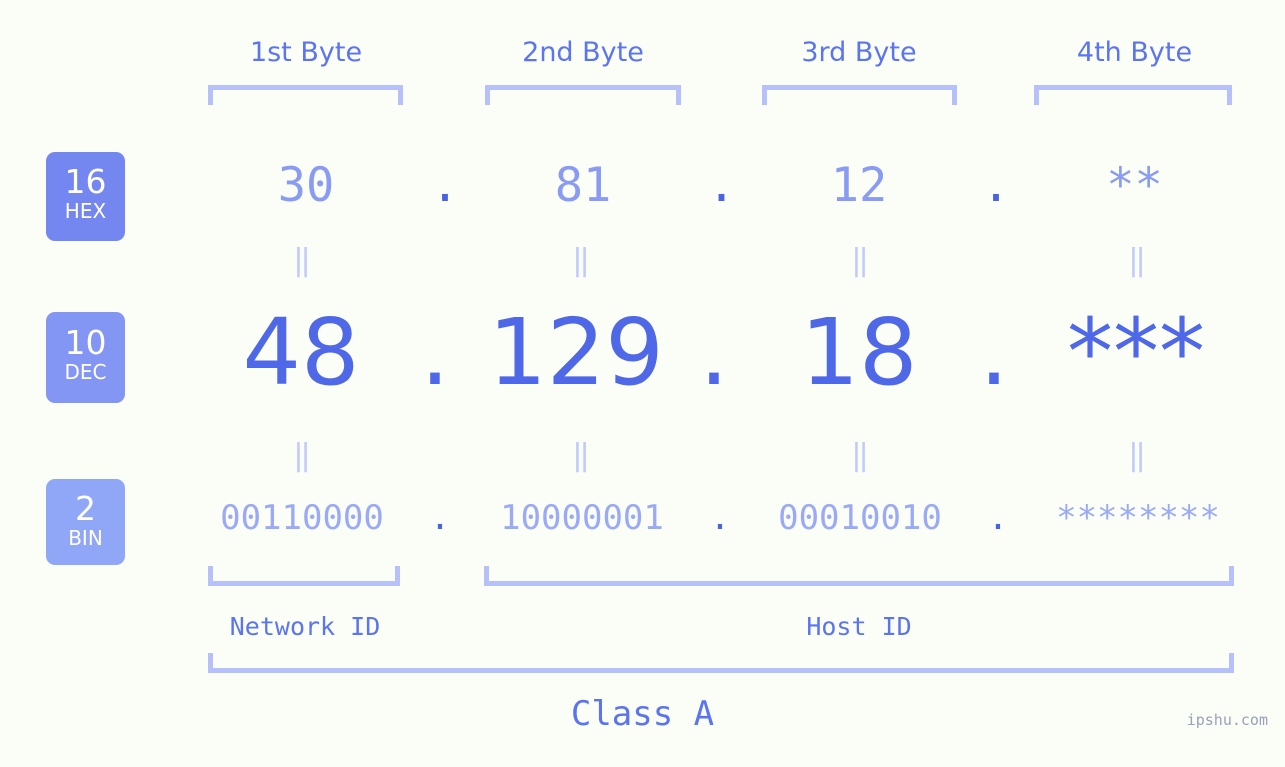 Image resolution: width=1285 pixels, height=767 pixels. What do you see at coordinates (582, 518) in the screenshot?
I see `bin-byte-2: 10000001` at bounding box center [582, 518].